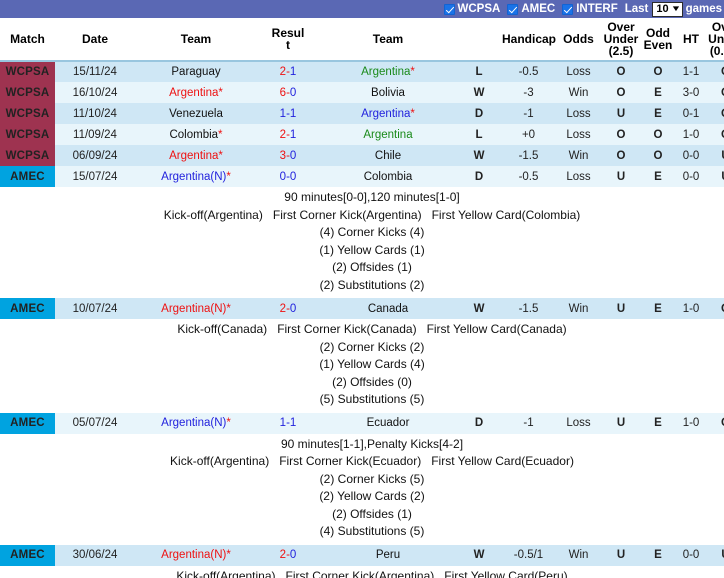 This screenshot has height=578, width=724. What do you see at coordinates (531, 9) in the screenshot?
I see `filter-amec: AMEC` at bounding box center [531, 9].